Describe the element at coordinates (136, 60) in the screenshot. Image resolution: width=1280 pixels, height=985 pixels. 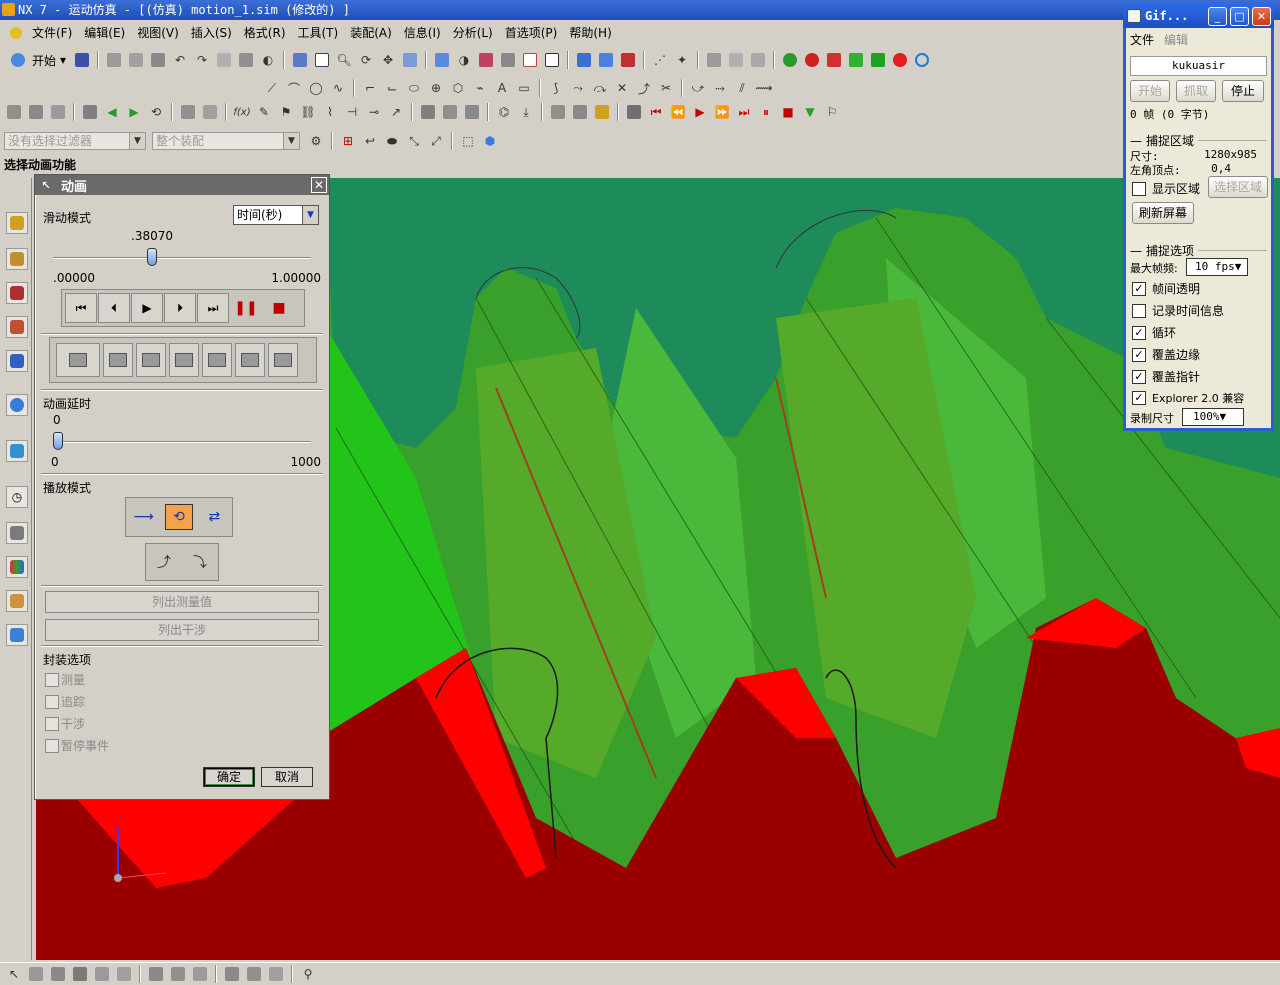
I see `copy-icon` at that location.